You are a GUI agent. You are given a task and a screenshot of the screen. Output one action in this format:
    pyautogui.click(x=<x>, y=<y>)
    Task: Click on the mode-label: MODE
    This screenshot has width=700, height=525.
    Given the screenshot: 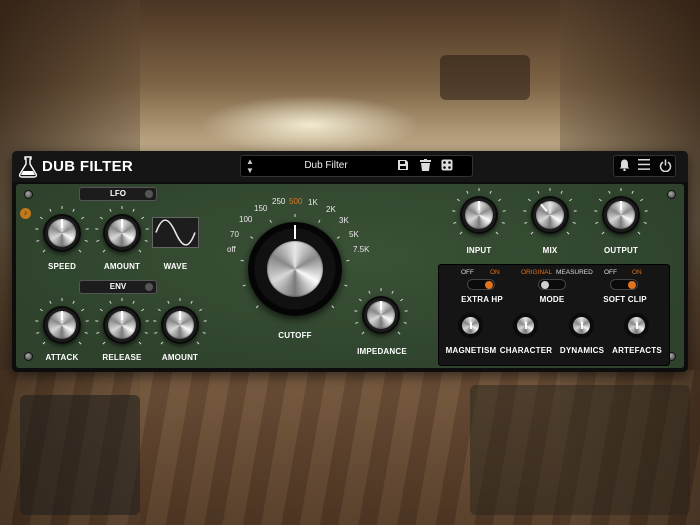 What is the action you would take?
    pyautogui.click(x=552, y=299)
    